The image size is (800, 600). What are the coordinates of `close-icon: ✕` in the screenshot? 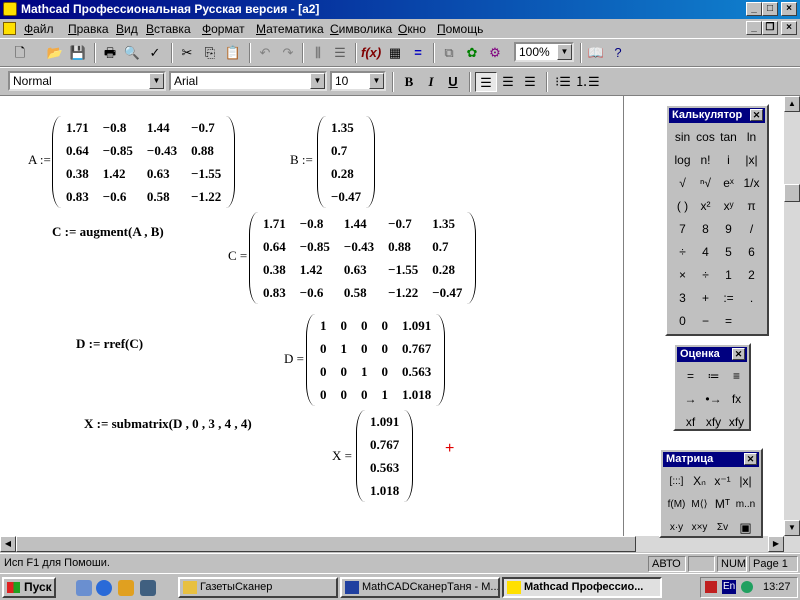 It's located at (756, 115).